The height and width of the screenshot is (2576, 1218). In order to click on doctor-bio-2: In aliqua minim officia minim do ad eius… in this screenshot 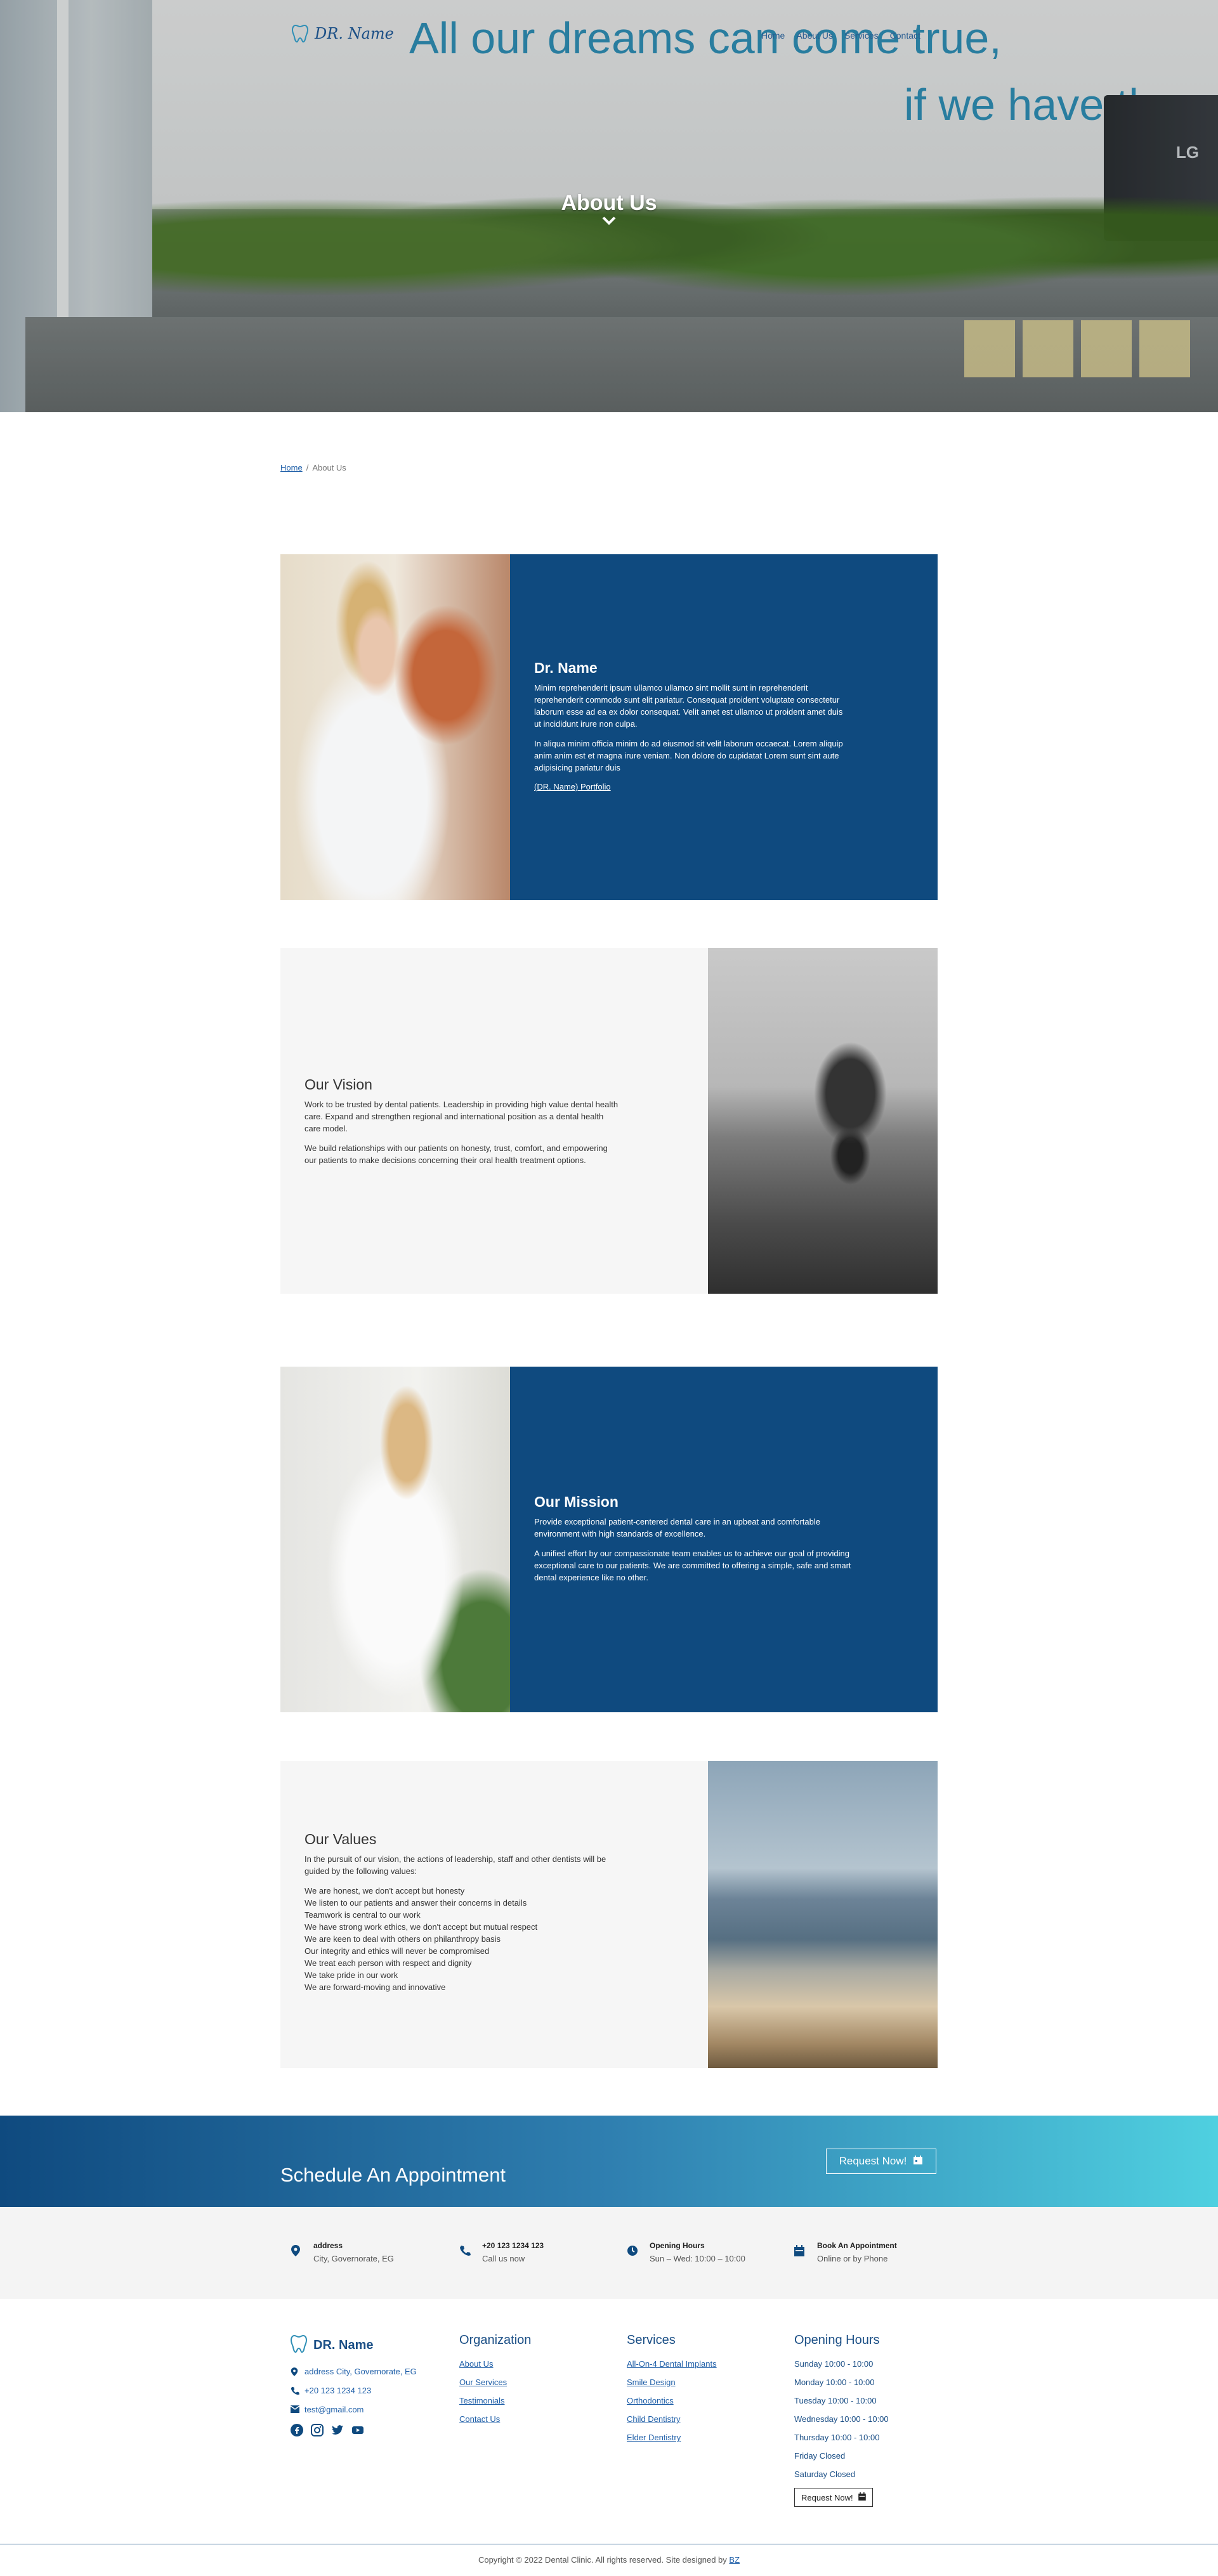, I will do `click(688, 755)`.